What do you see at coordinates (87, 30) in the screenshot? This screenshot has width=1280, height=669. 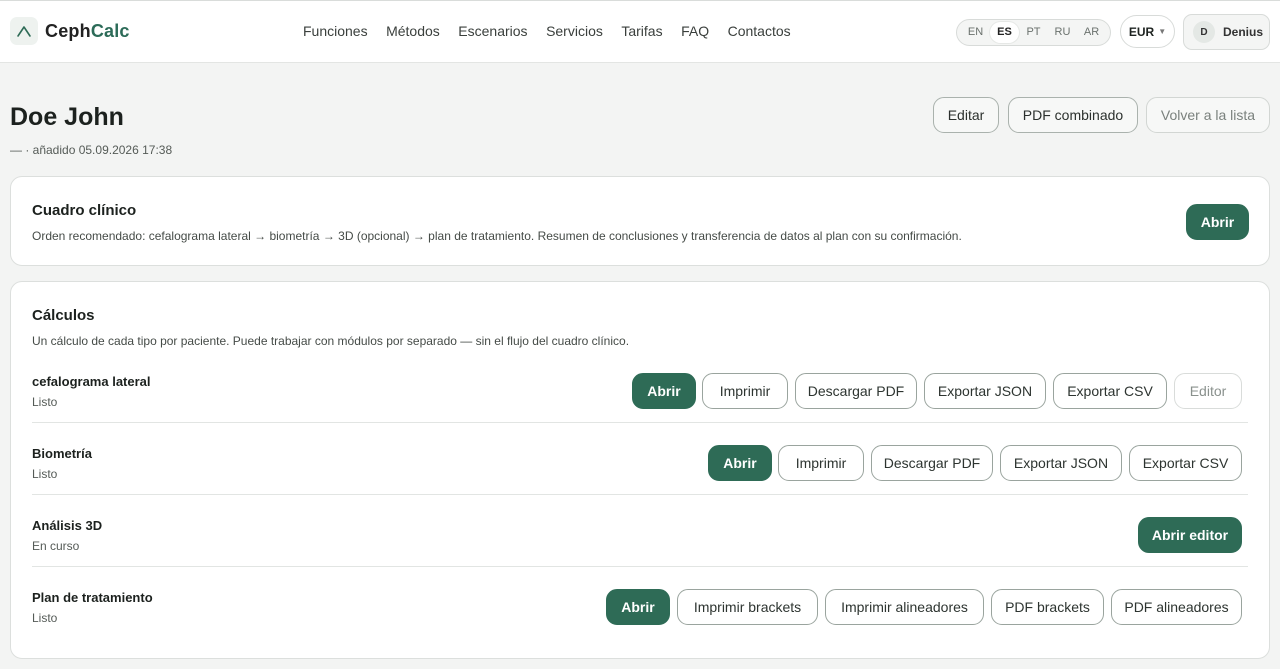 I see `brand-name: CephCalc` at bounding box center [87, 30].